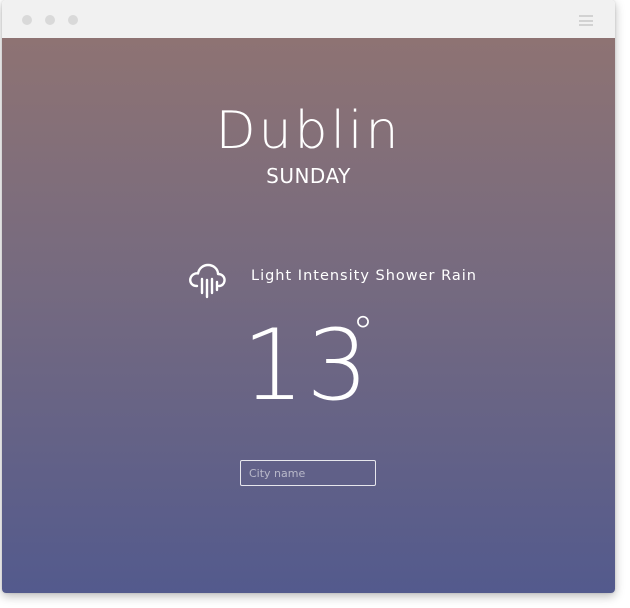 The width and height of the screenshot is (630, 608). What do you see at coordinates (27, 20) in the screenshot?
I see `window-close-dot` at bounding box center [27, 20].